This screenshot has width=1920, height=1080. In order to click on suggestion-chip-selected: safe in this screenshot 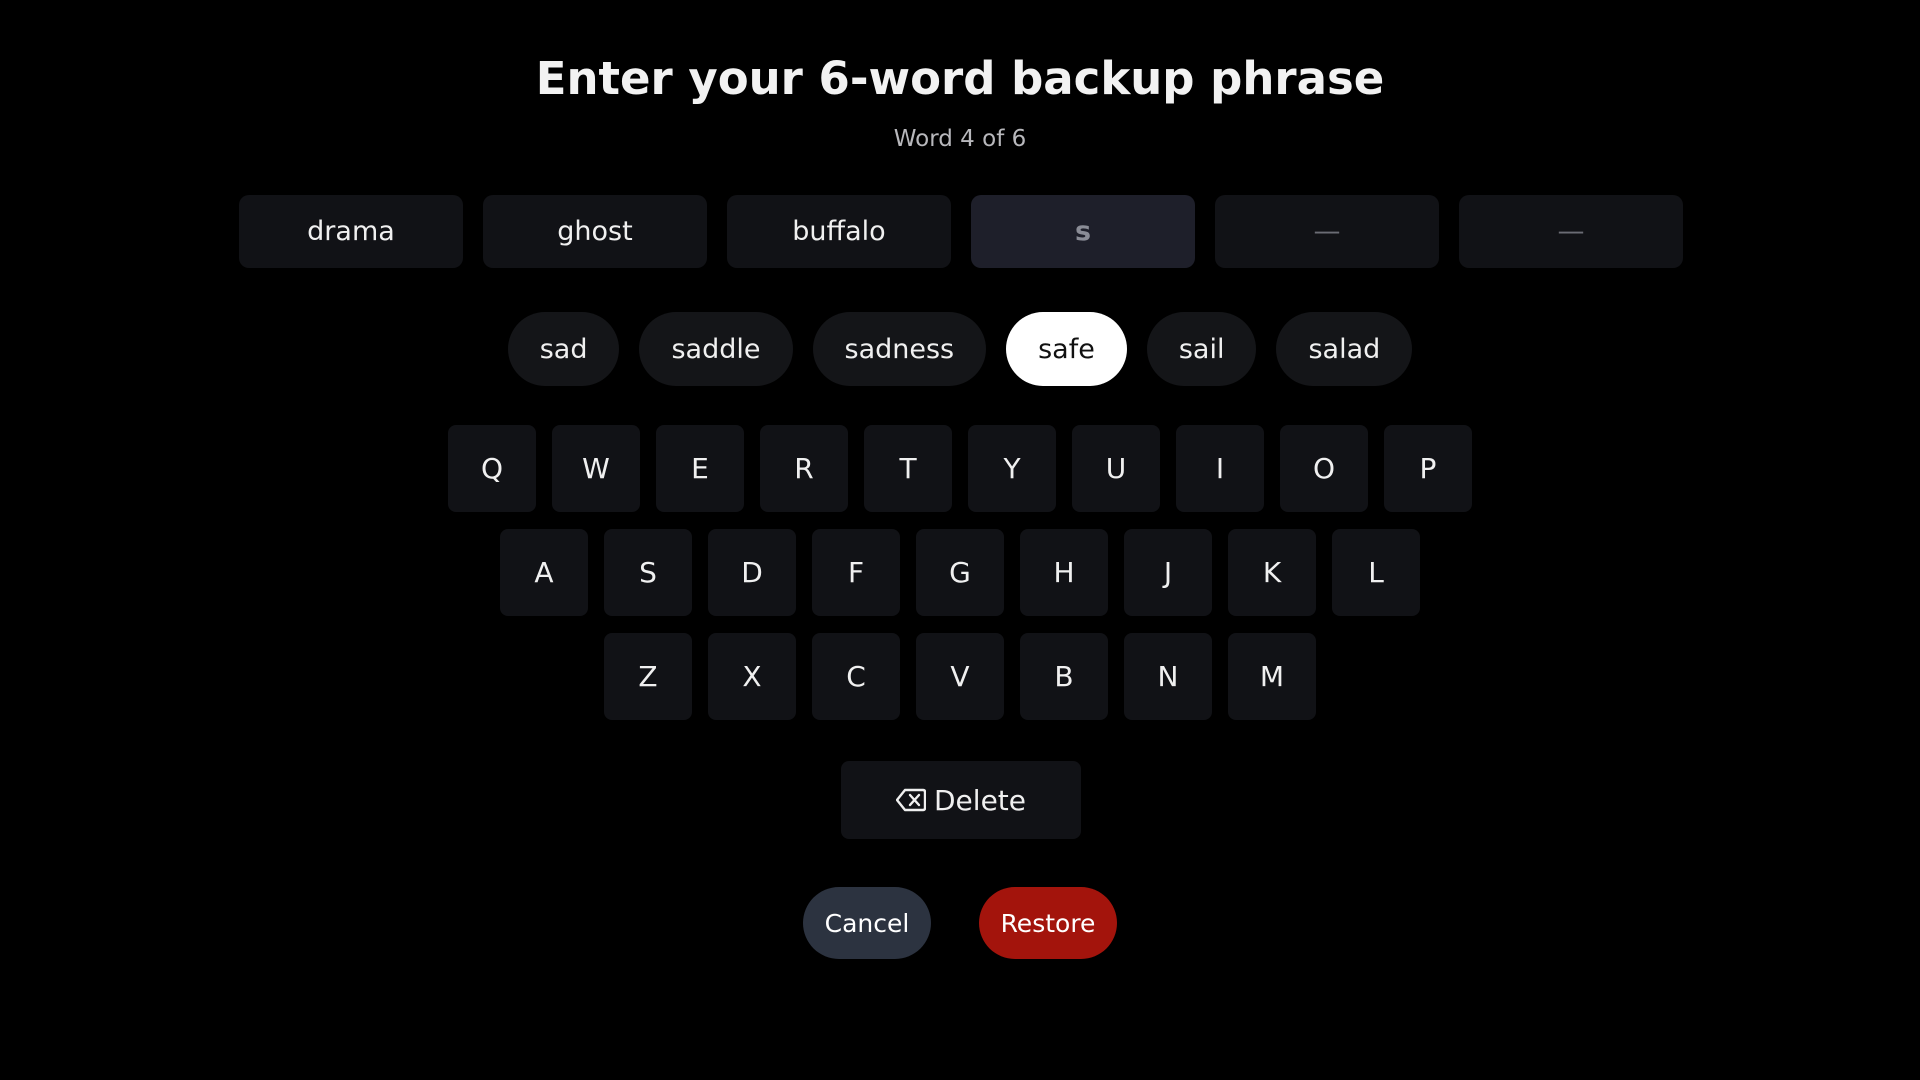, I will do `click(1066, 349)`.